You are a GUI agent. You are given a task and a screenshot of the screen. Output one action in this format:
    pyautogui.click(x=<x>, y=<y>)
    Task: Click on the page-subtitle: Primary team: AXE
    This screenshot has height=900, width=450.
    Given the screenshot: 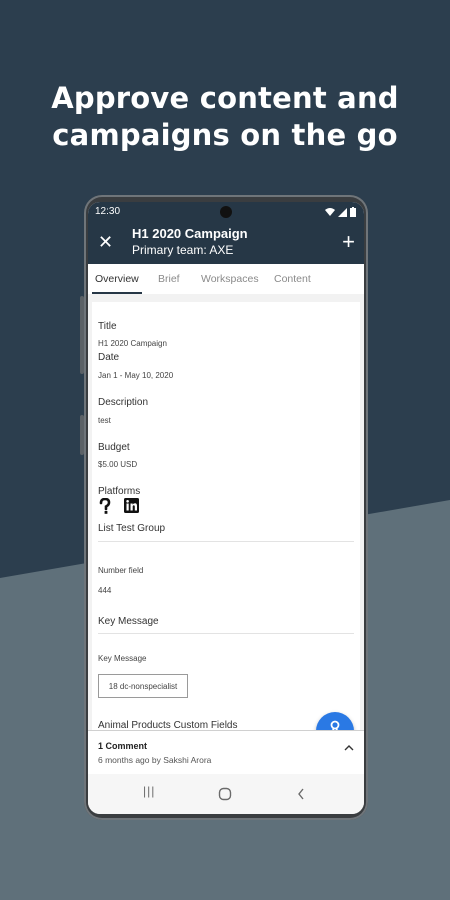 What is the action you would take?
    pyautogui.click(x=183, y=250)
    